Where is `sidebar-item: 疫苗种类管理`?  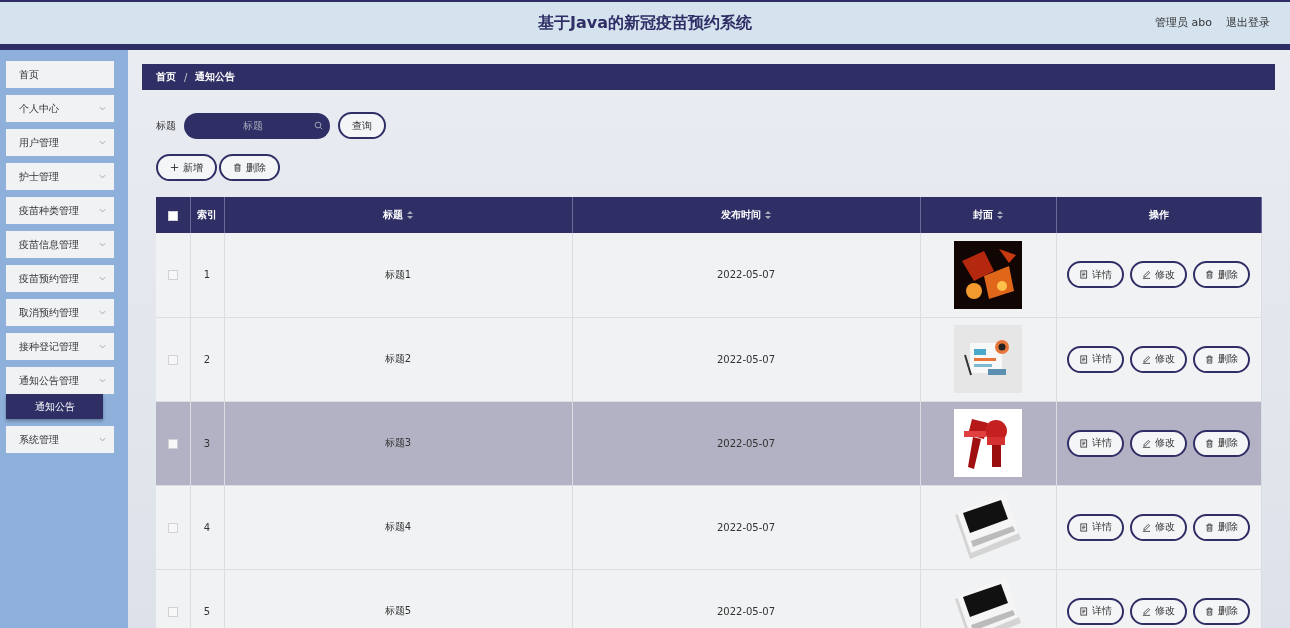 sidebar-item: 疫苗种类管理 is located at coordinates (60, 210).